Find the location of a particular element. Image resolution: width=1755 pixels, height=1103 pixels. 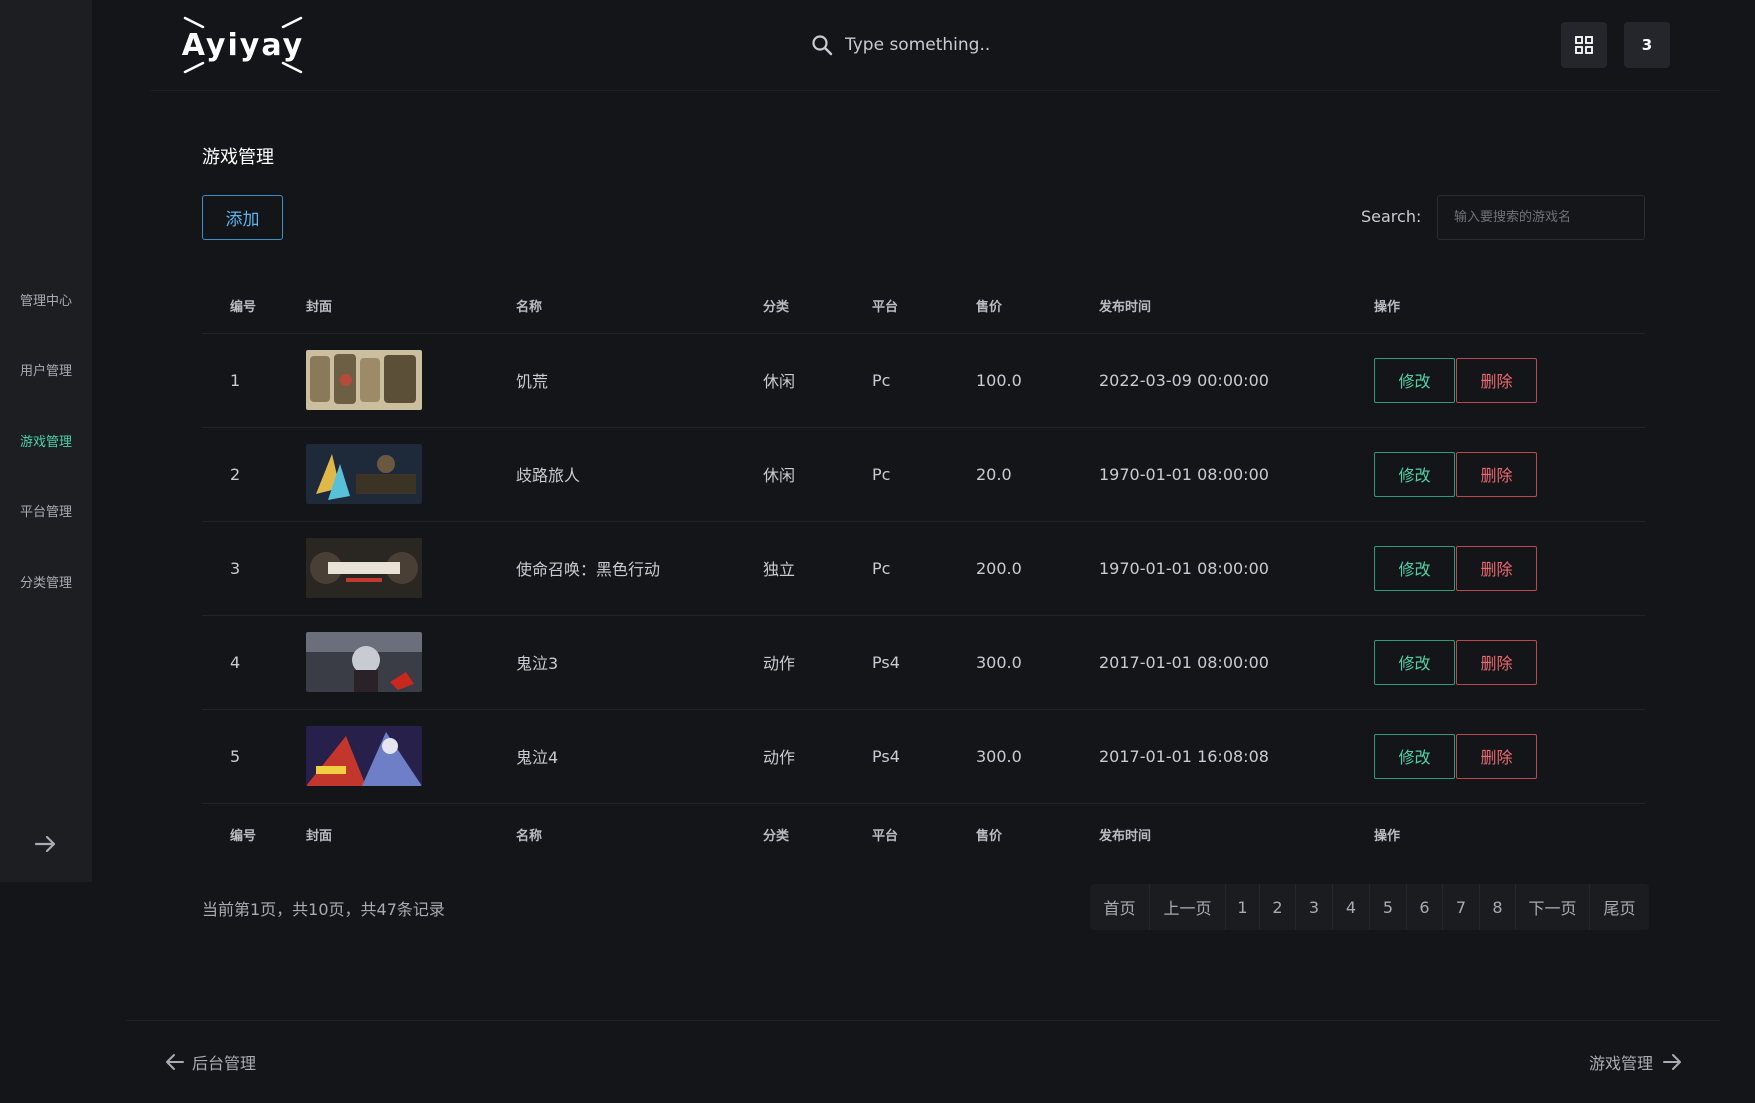

cell-price: 200.0 is located at coordinates (1037, 568).